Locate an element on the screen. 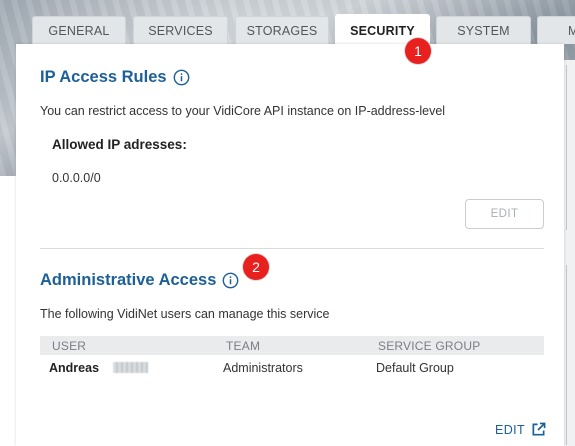 This screenshot has height=446, width=575. allowed-ip-label: Allowed IP adresses: is located at coordinates (119, 144).